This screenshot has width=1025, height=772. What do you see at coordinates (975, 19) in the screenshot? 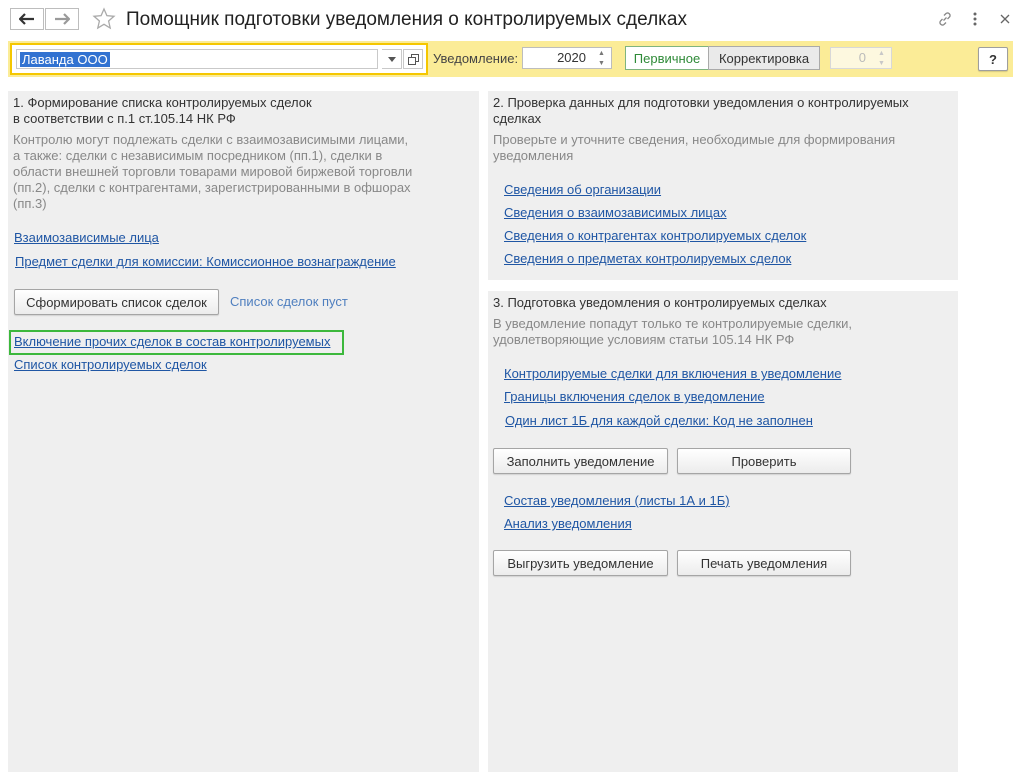
I see `more-menu-icon` at bounding box center [975, 19].